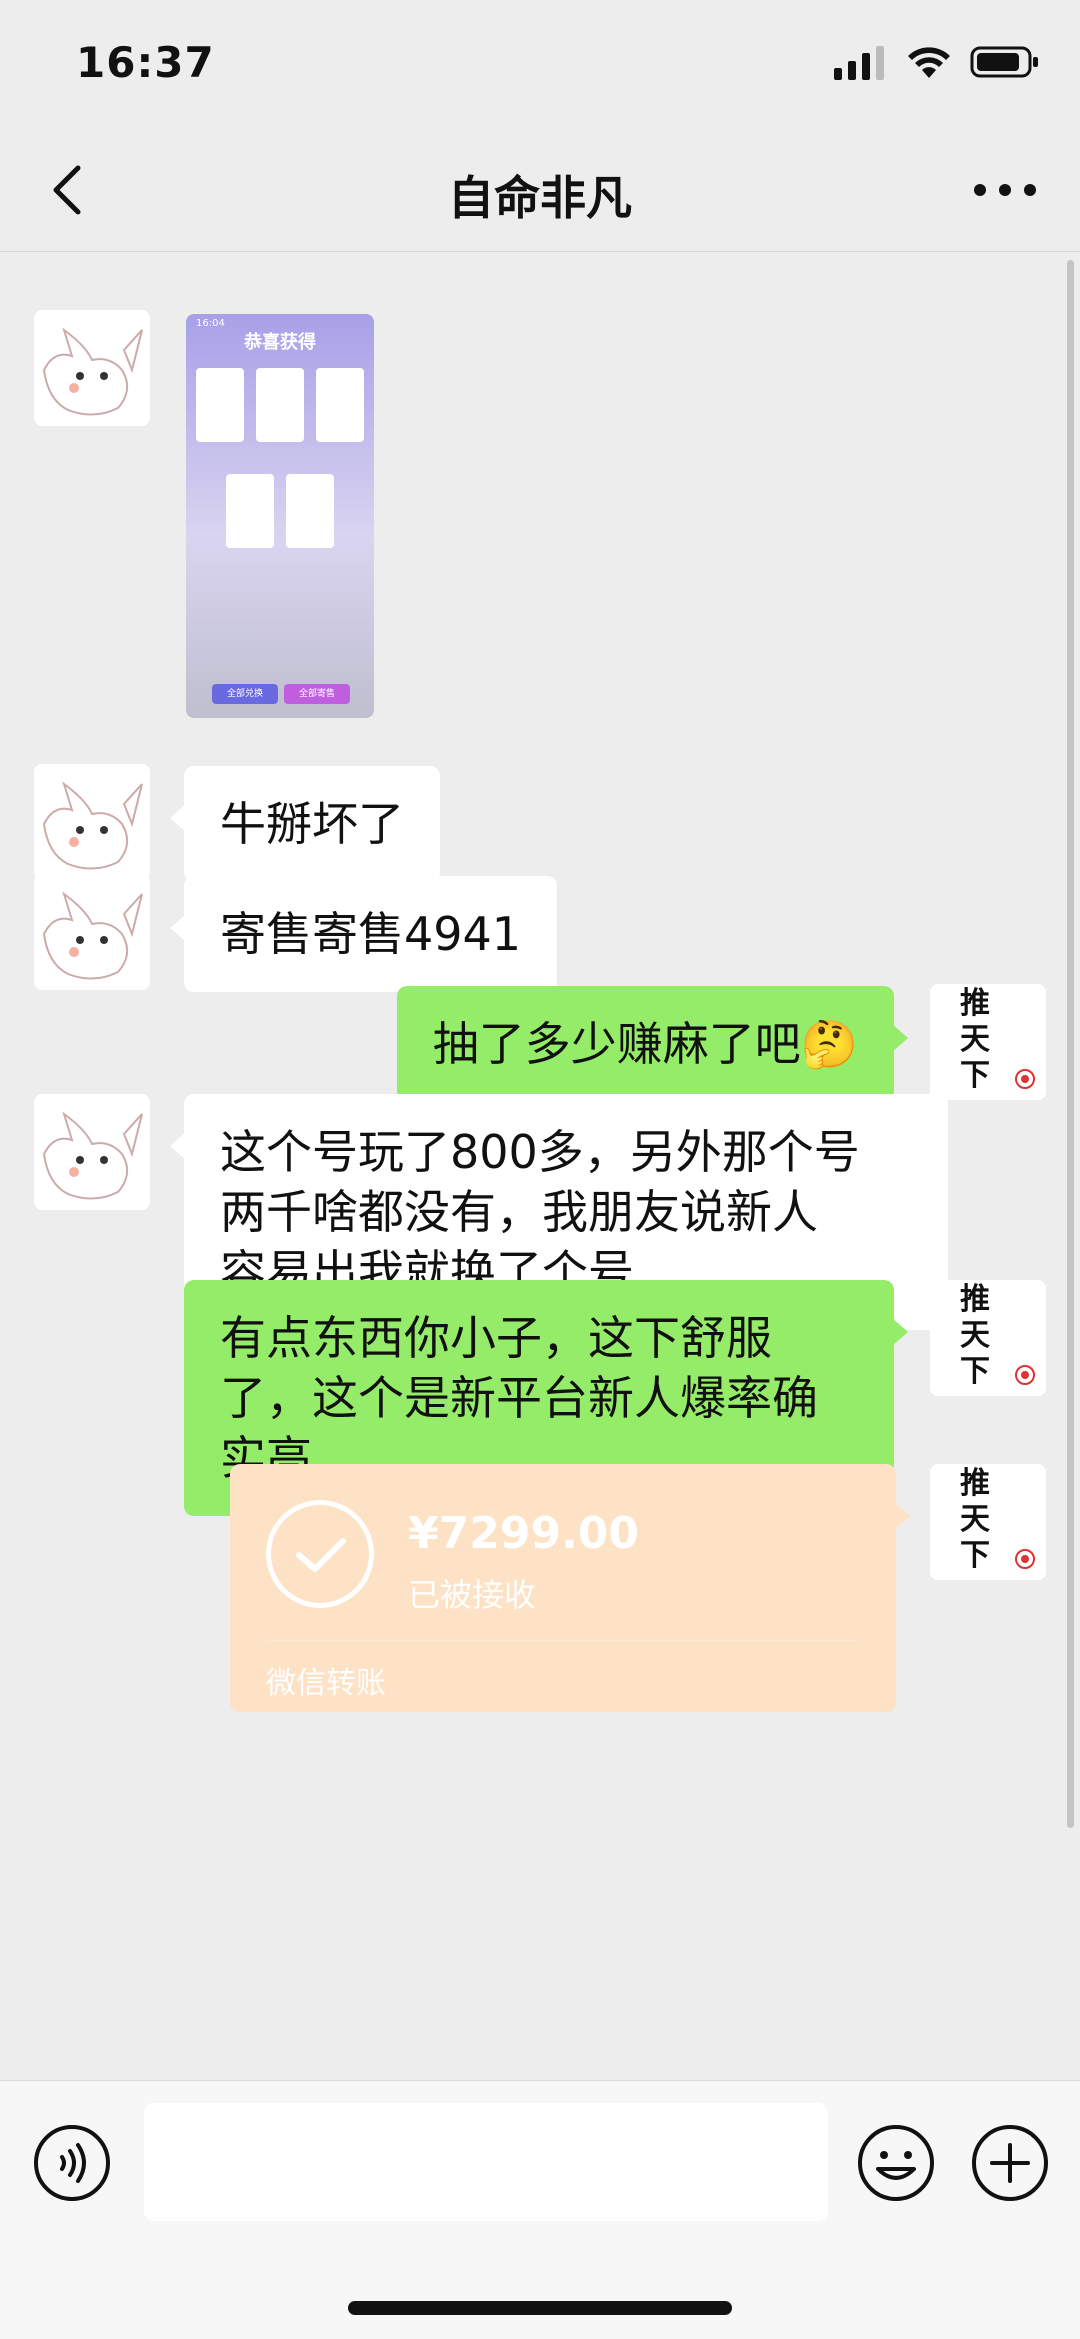 This screenshot has width=1080, height=2339. I want to click on transfer-card: ¥7299.00 已被接收 微信转账, so click(570, 1588).